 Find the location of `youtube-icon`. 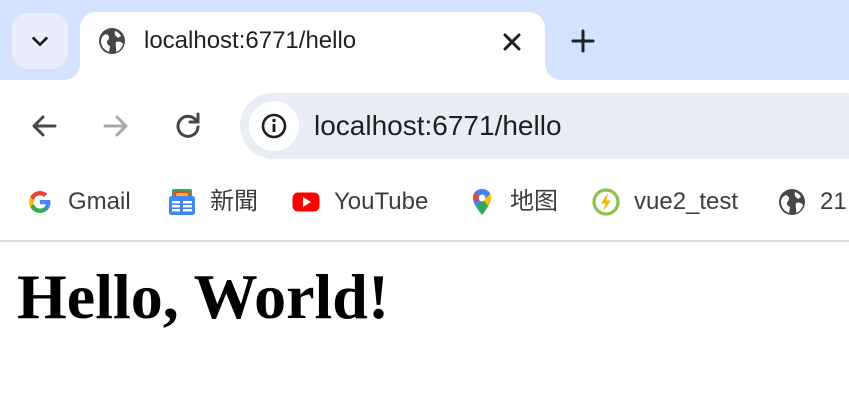

youtube-icon is located at coordinates (306, 202).